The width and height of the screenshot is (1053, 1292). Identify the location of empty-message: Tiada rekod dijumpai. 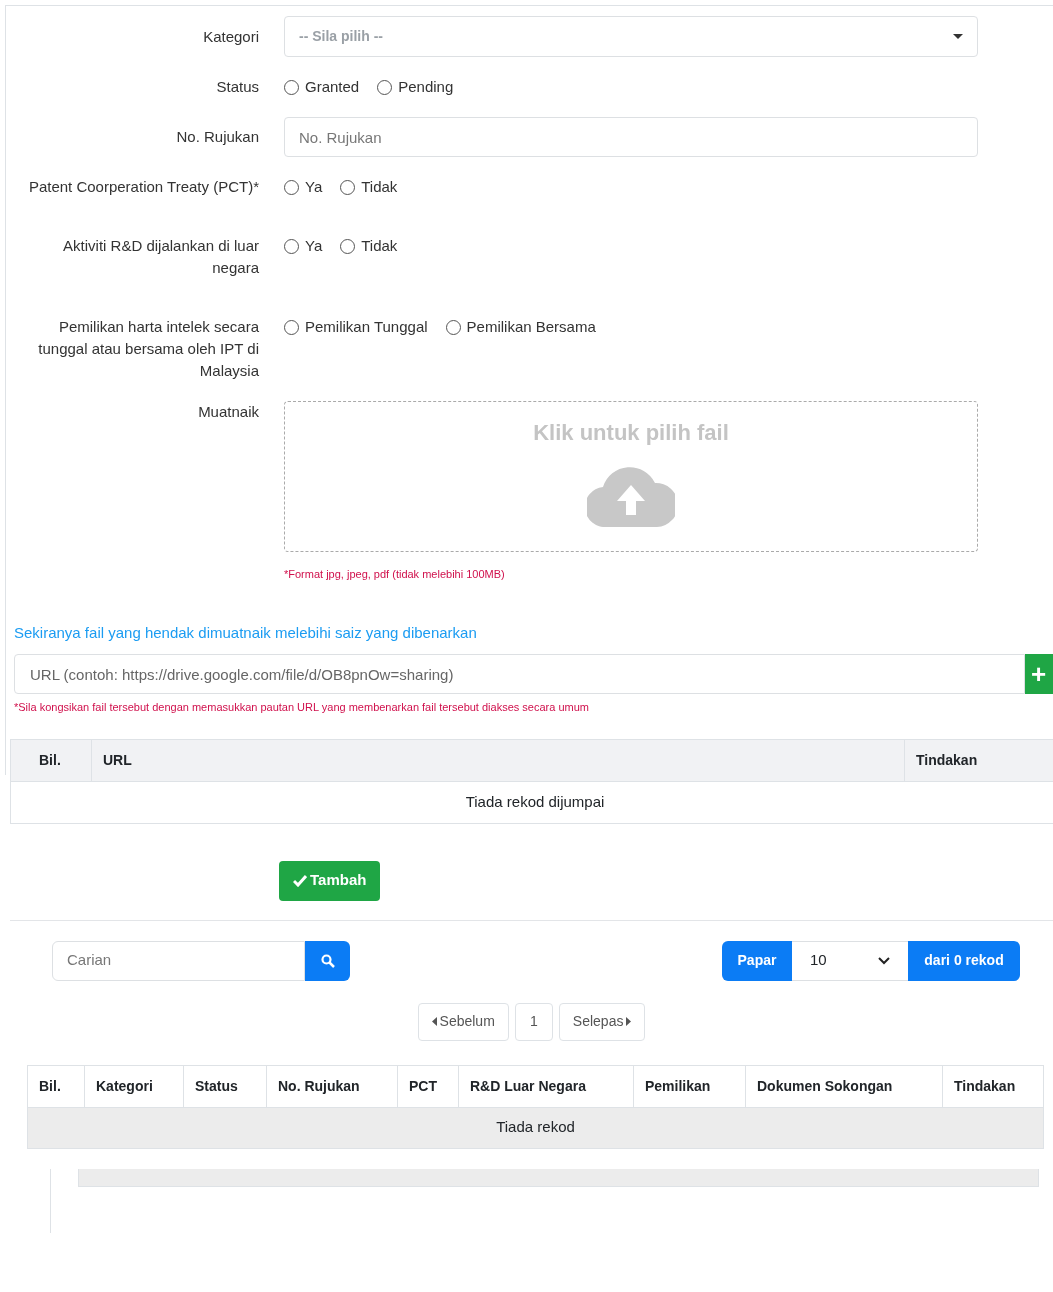
(535, 801).